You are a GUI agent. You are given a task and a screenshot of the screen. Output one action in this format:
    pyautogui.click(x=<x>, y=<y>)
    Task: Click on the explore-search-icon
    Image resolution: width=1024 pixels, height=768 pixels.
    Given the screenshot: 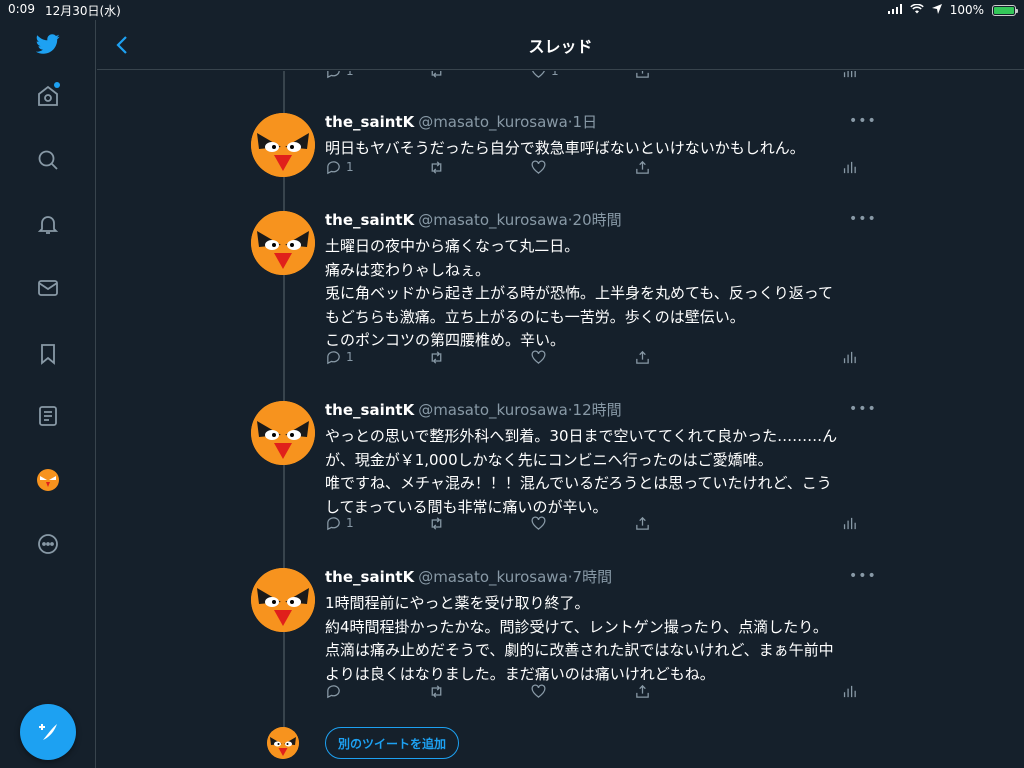 What is the action you would take?
    pyautogui.click(x=48, y=160)
    